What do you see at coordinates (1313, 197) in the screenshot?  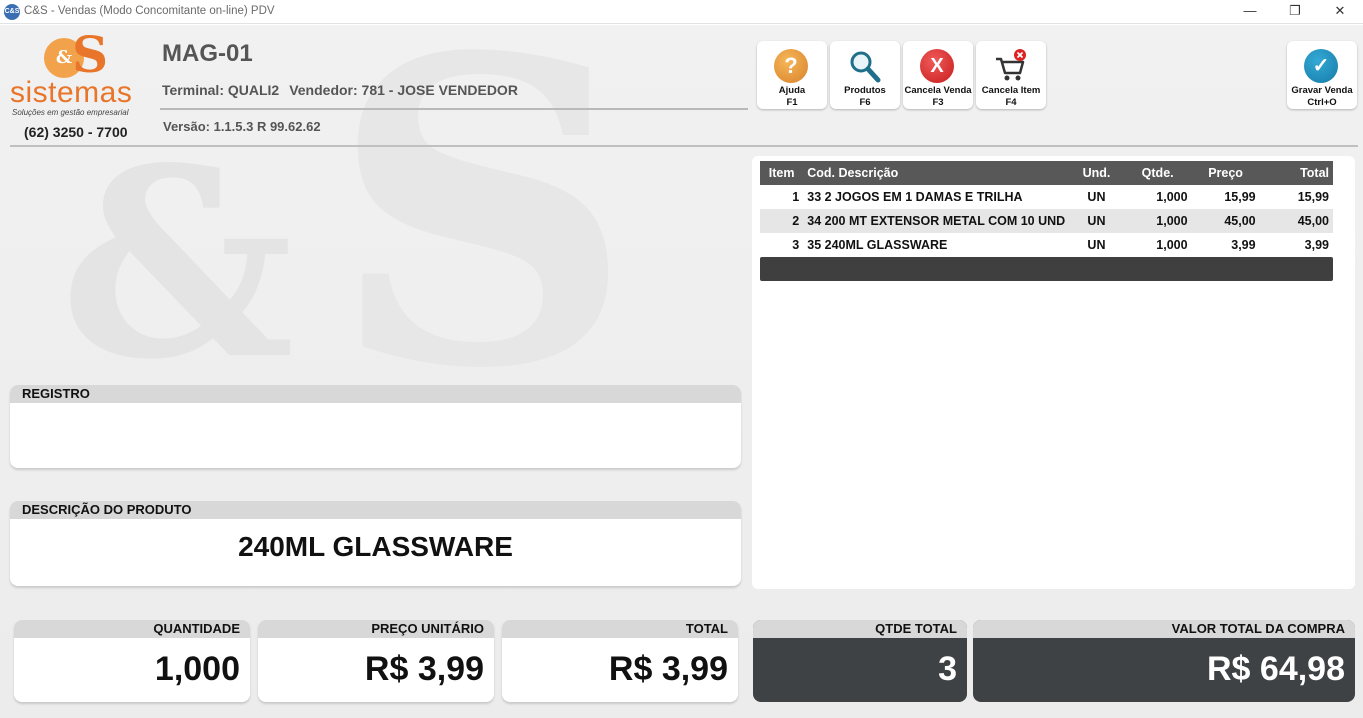 I see `cell-total: 15,99` at bounding box center [1313, 197].